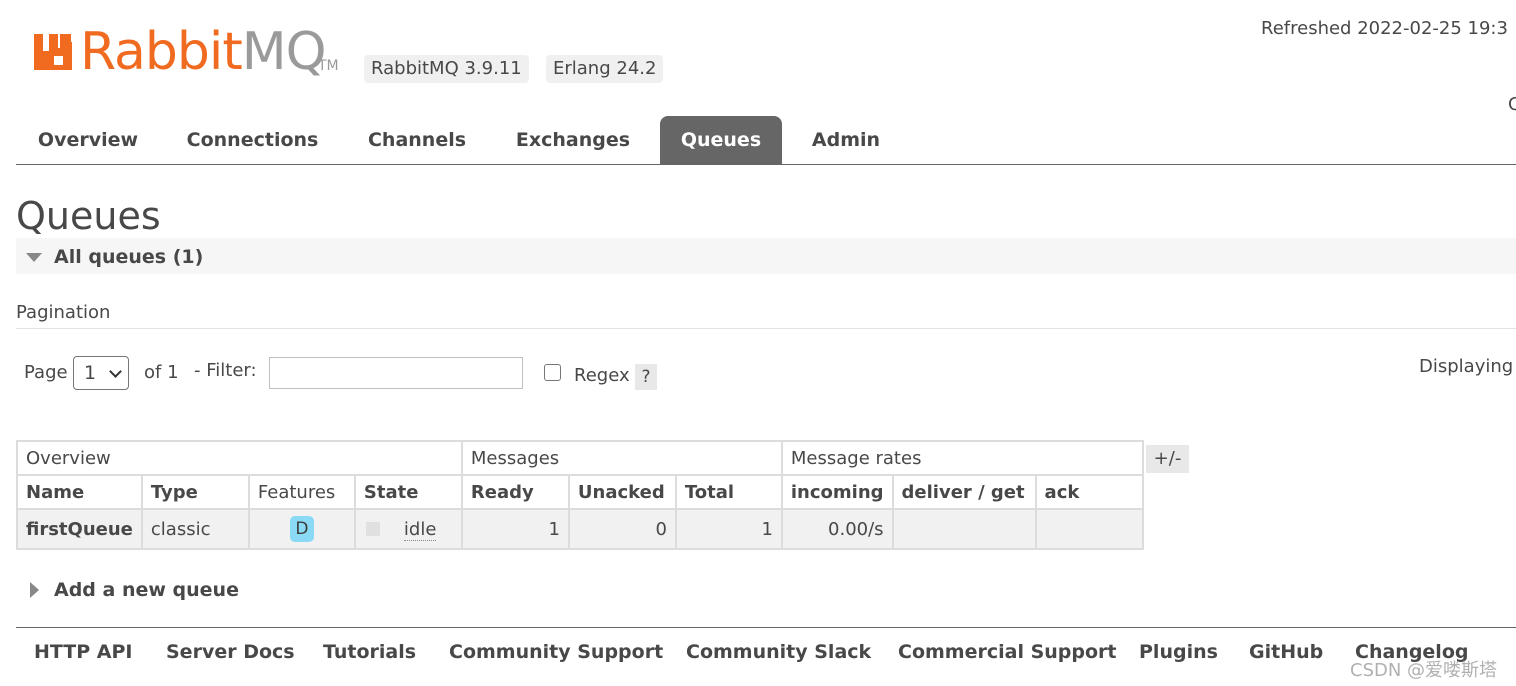 This screenshot has width=1516, height=686. What do you see at coordinates (1007, 652) in the screenshot?
I see `footer-link-commercial-support: Commercial Support` at bounding box center [1007, 652].